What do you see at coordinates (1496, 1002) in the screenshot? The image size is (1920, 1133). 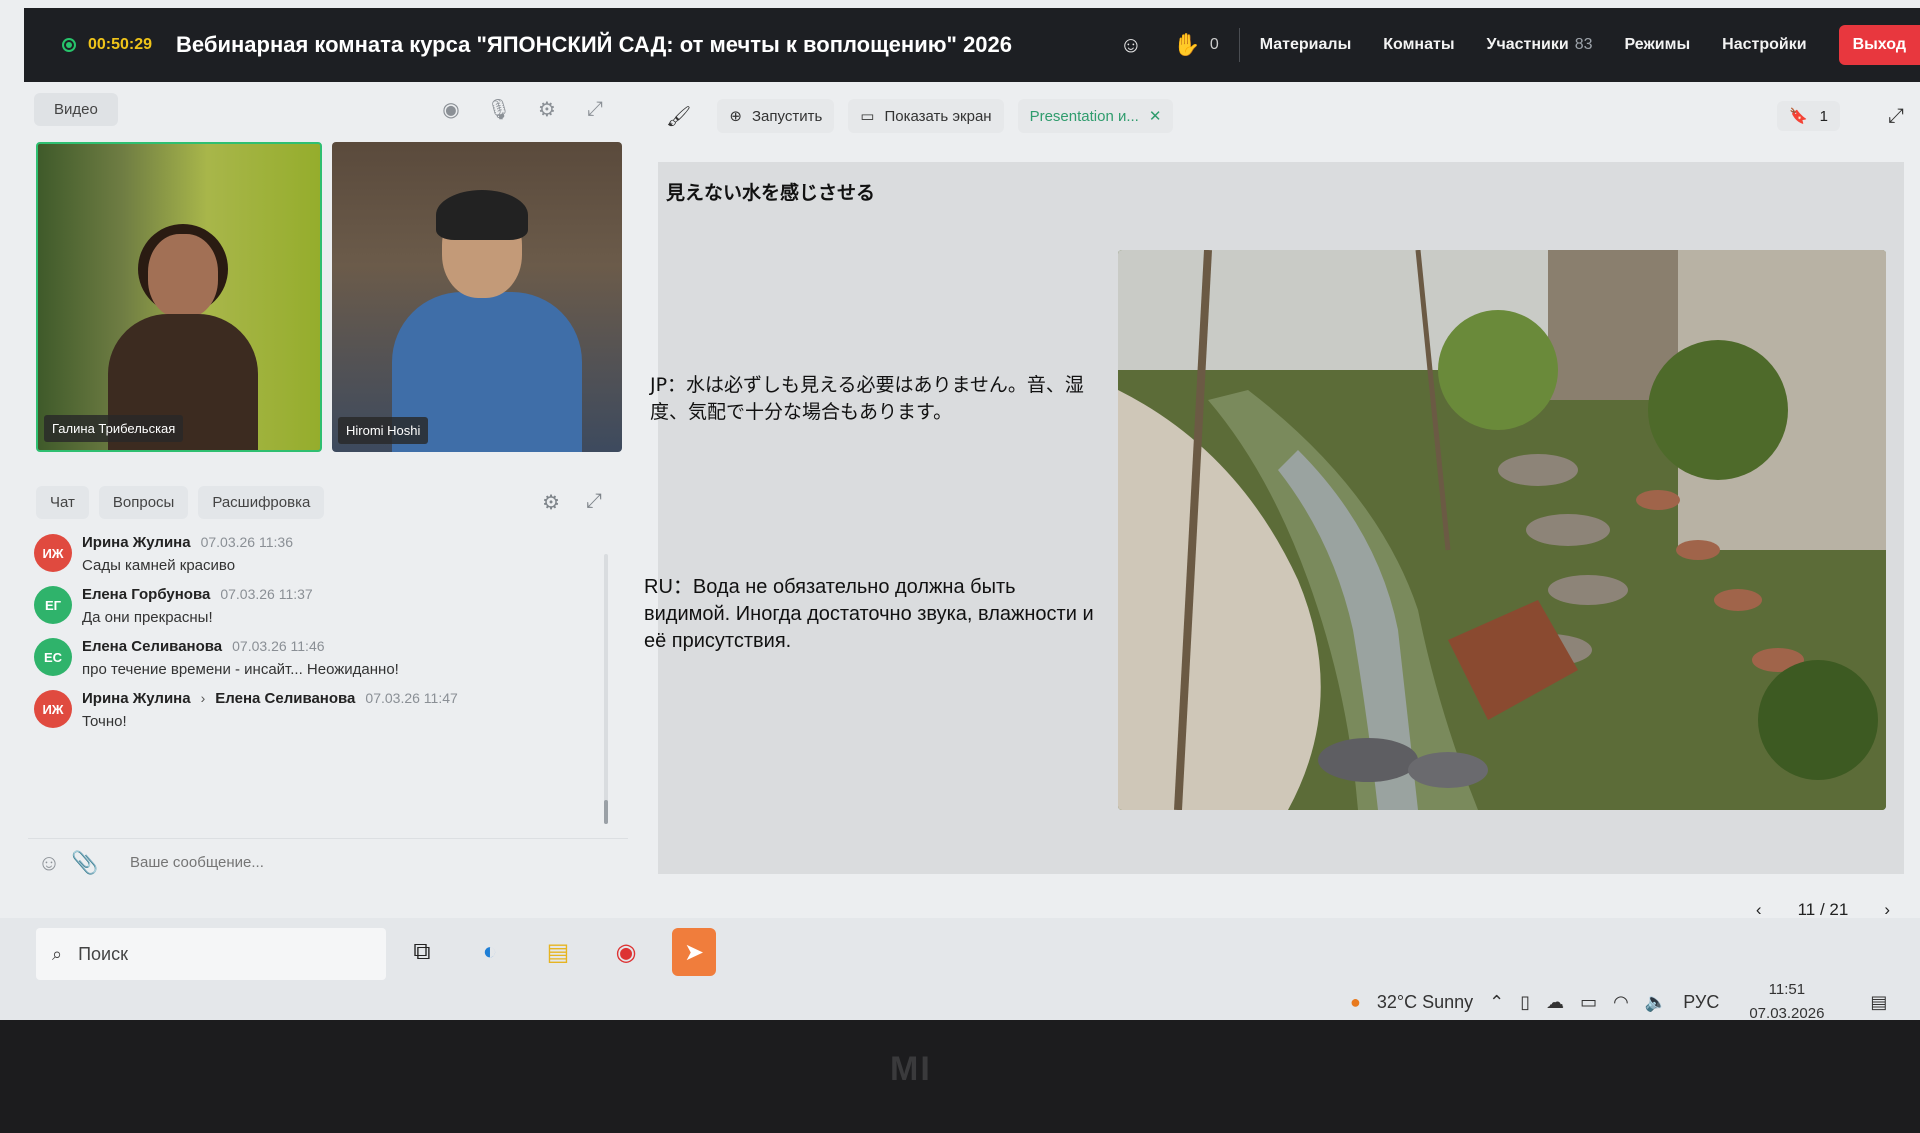 I see `chevron-up-icon: ⌃` at bounding box center [1496, 1002].